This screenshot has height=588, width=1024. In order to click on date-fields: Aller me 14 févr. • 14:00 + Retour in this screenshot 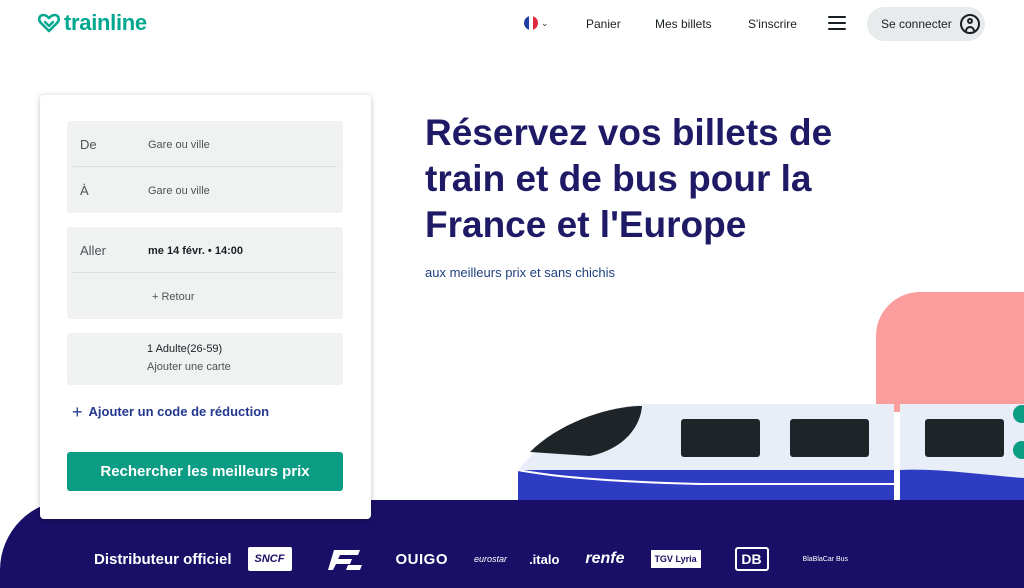, I will do `click(205, 273)`.